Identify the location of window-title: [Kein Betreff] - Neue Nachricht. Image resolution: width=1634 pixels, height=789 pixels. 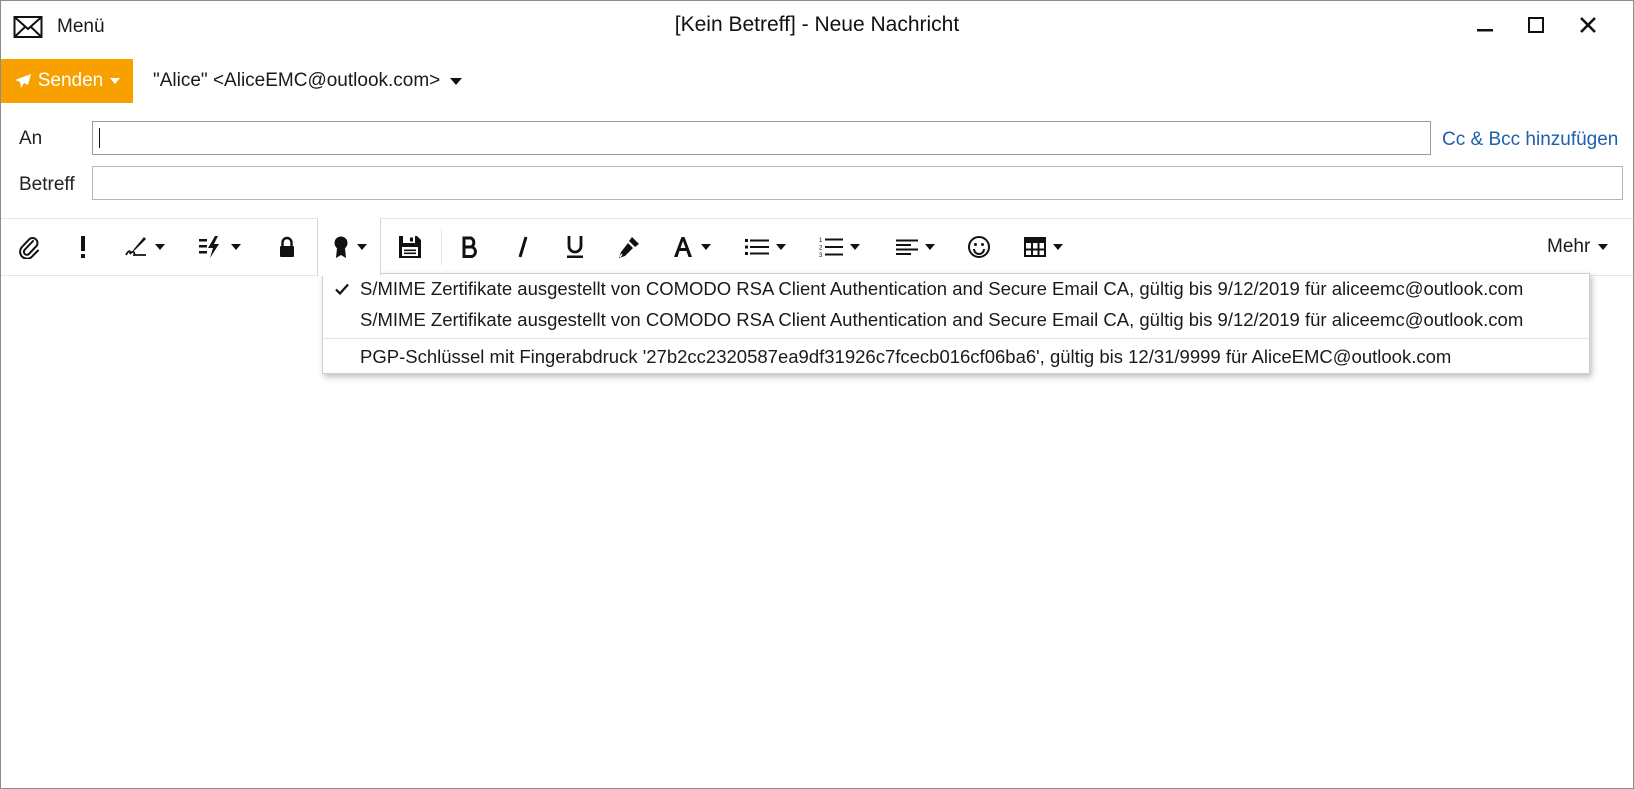
(817, 24).